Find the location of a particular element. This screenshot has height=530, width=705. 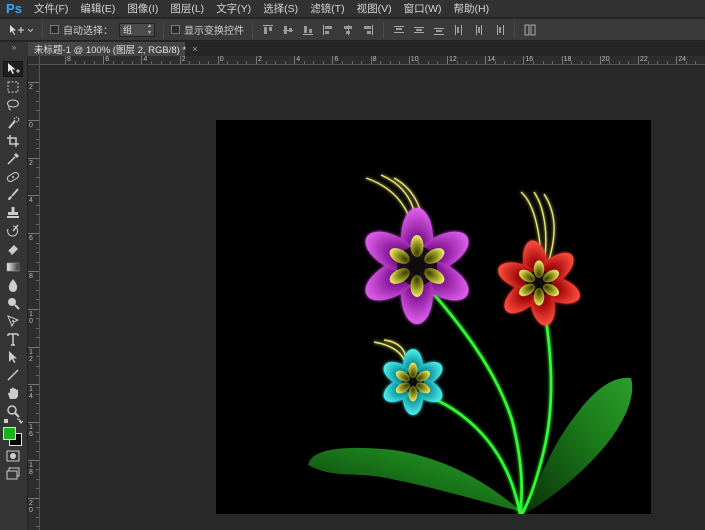

auto-select-checkbox is located at coordinates (54, 29).